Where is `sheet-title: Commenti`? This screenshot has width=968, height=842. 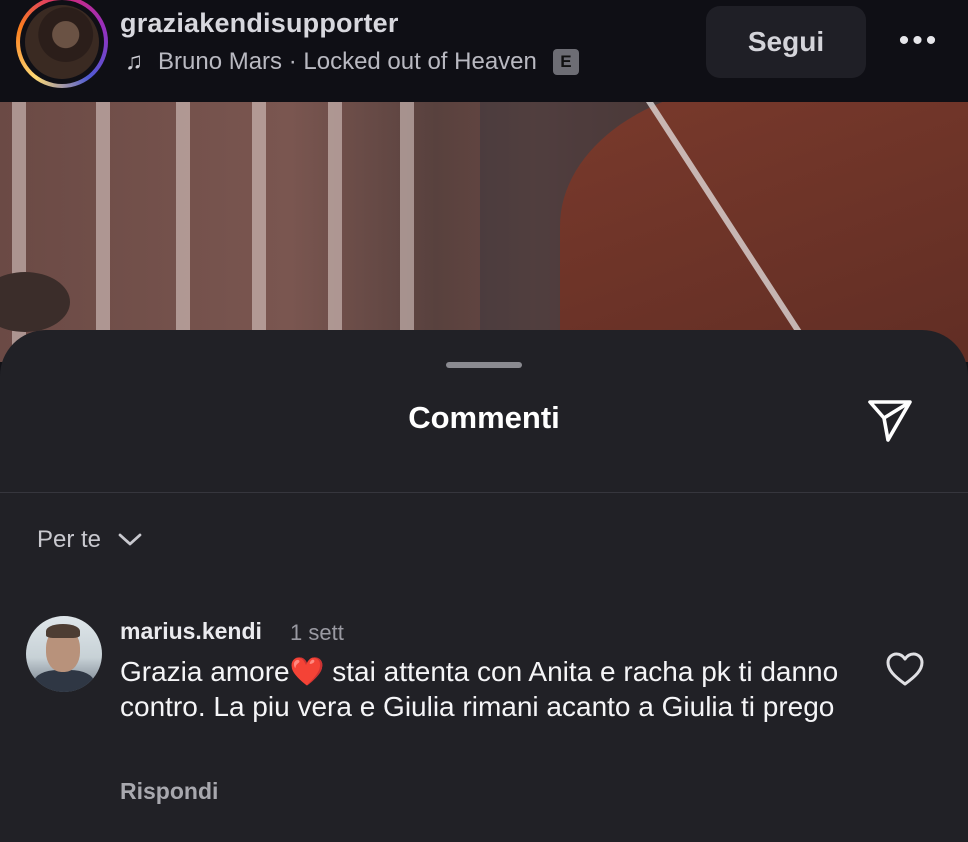 sheet-title: Commenti is located at coordinates (484, 417).